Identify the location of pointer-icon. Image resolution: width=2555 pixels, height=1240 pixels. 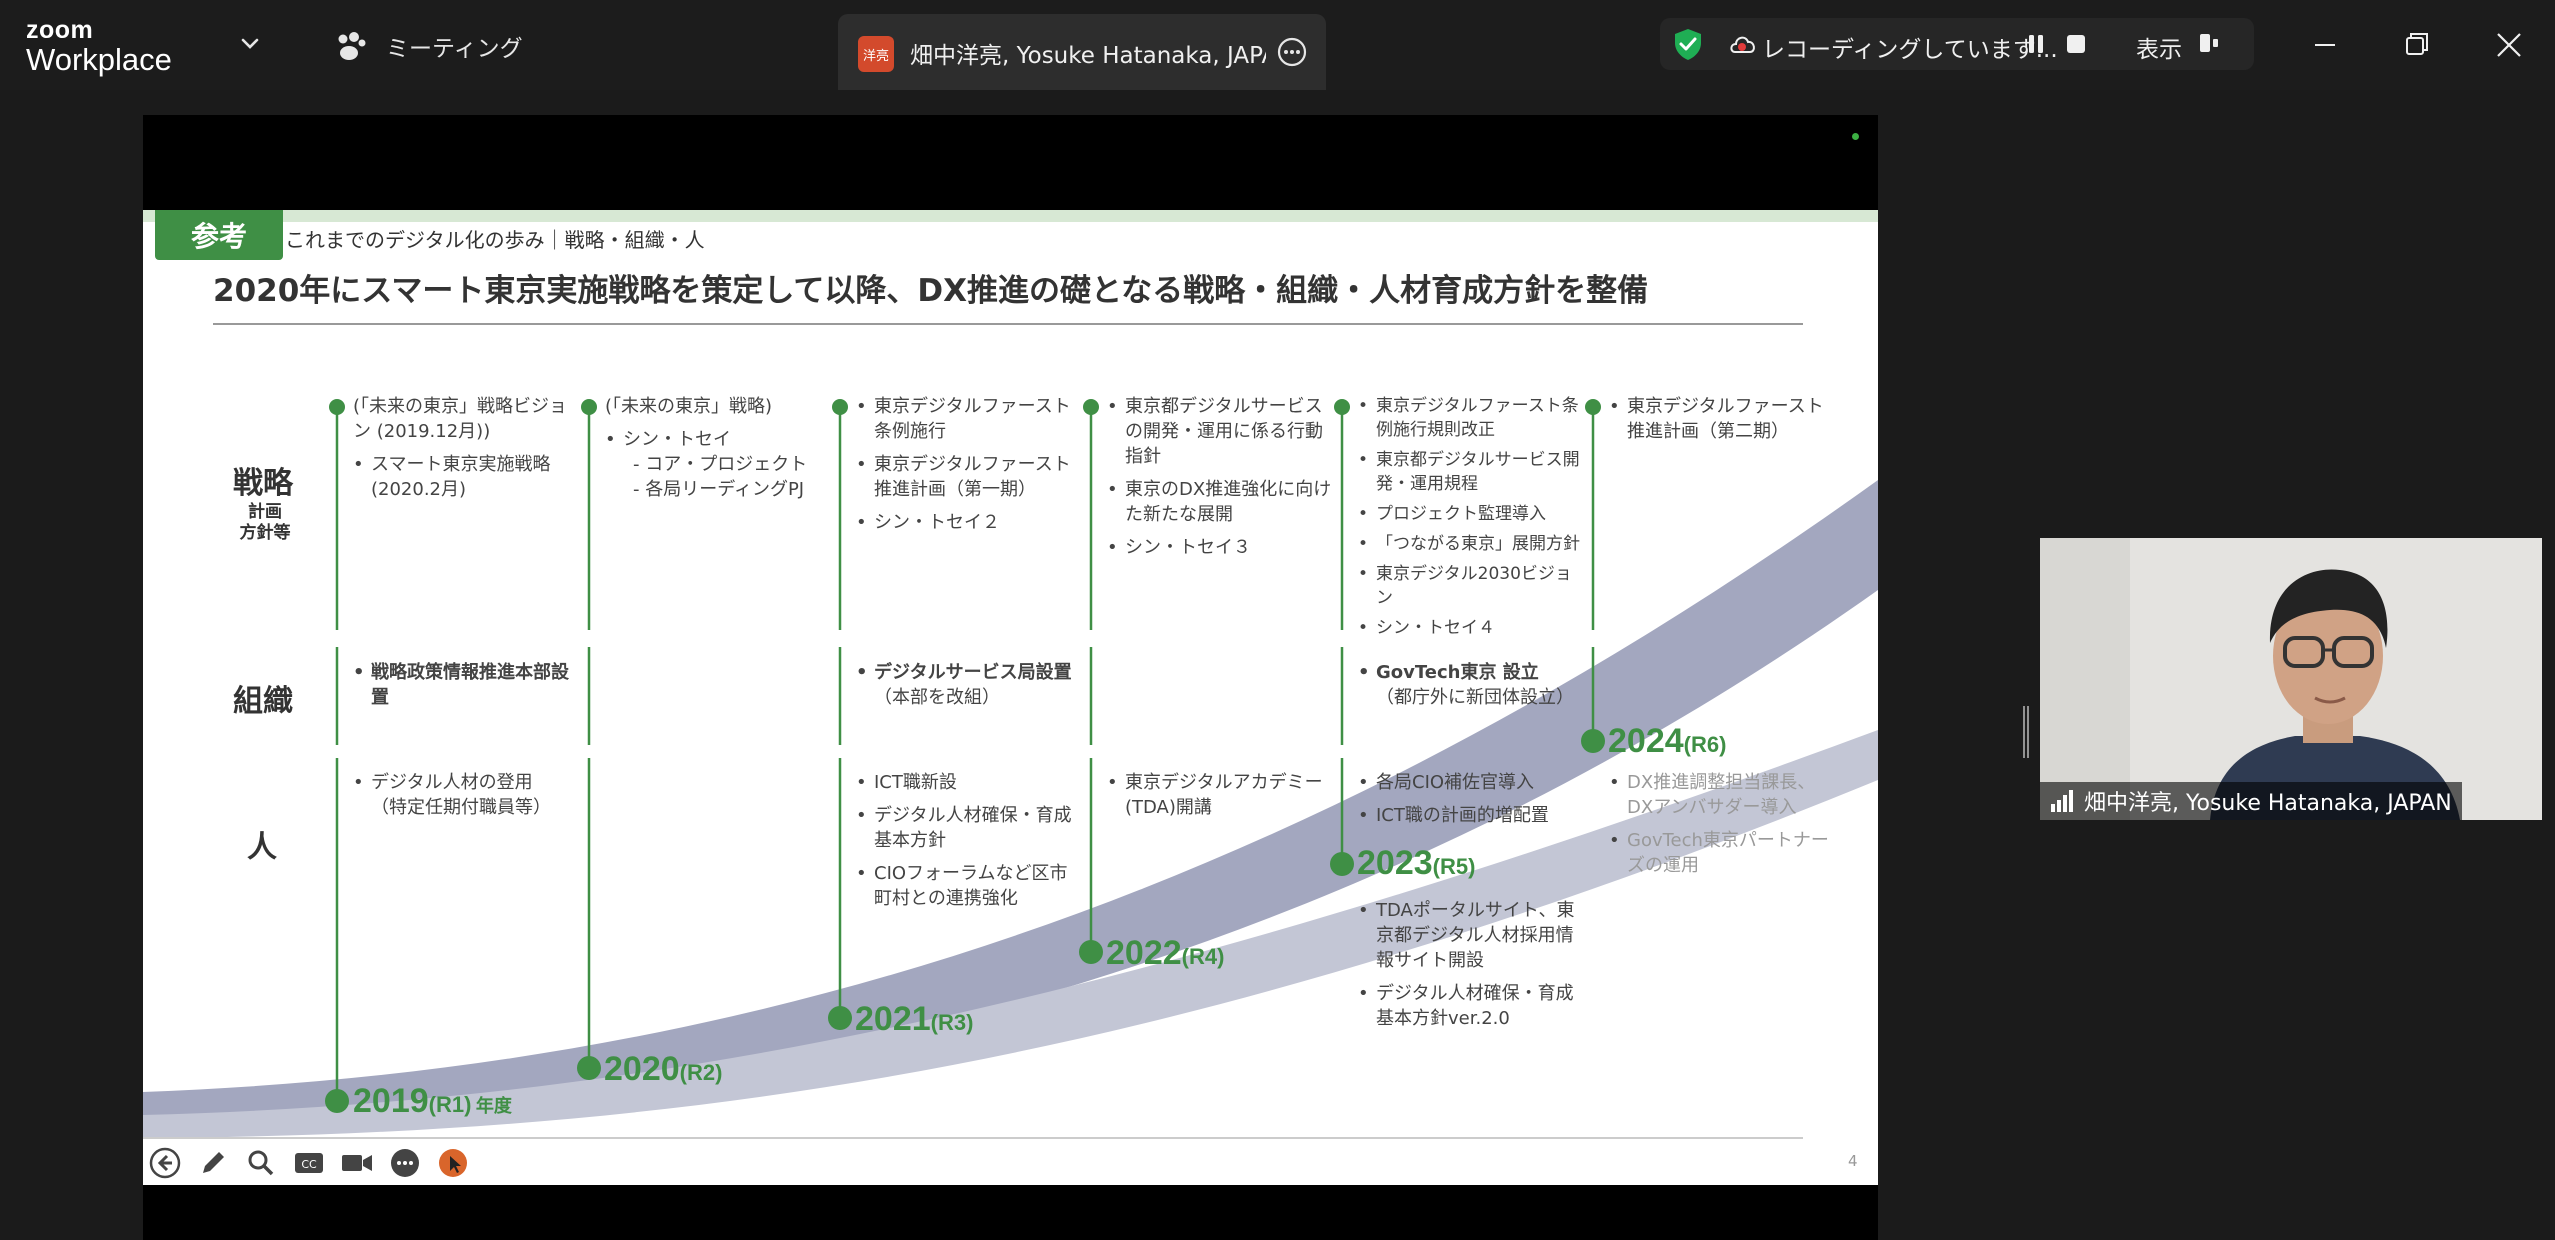
(453, 1163).